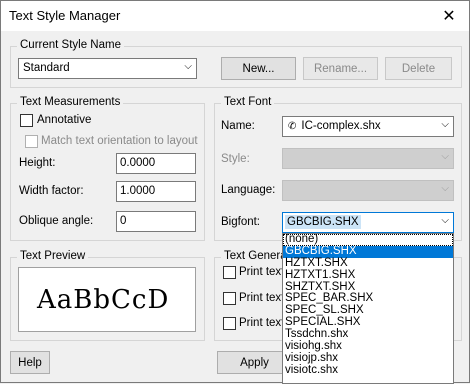  I want to click on bigfont-option: visiojp.shx, so click(368, 358).